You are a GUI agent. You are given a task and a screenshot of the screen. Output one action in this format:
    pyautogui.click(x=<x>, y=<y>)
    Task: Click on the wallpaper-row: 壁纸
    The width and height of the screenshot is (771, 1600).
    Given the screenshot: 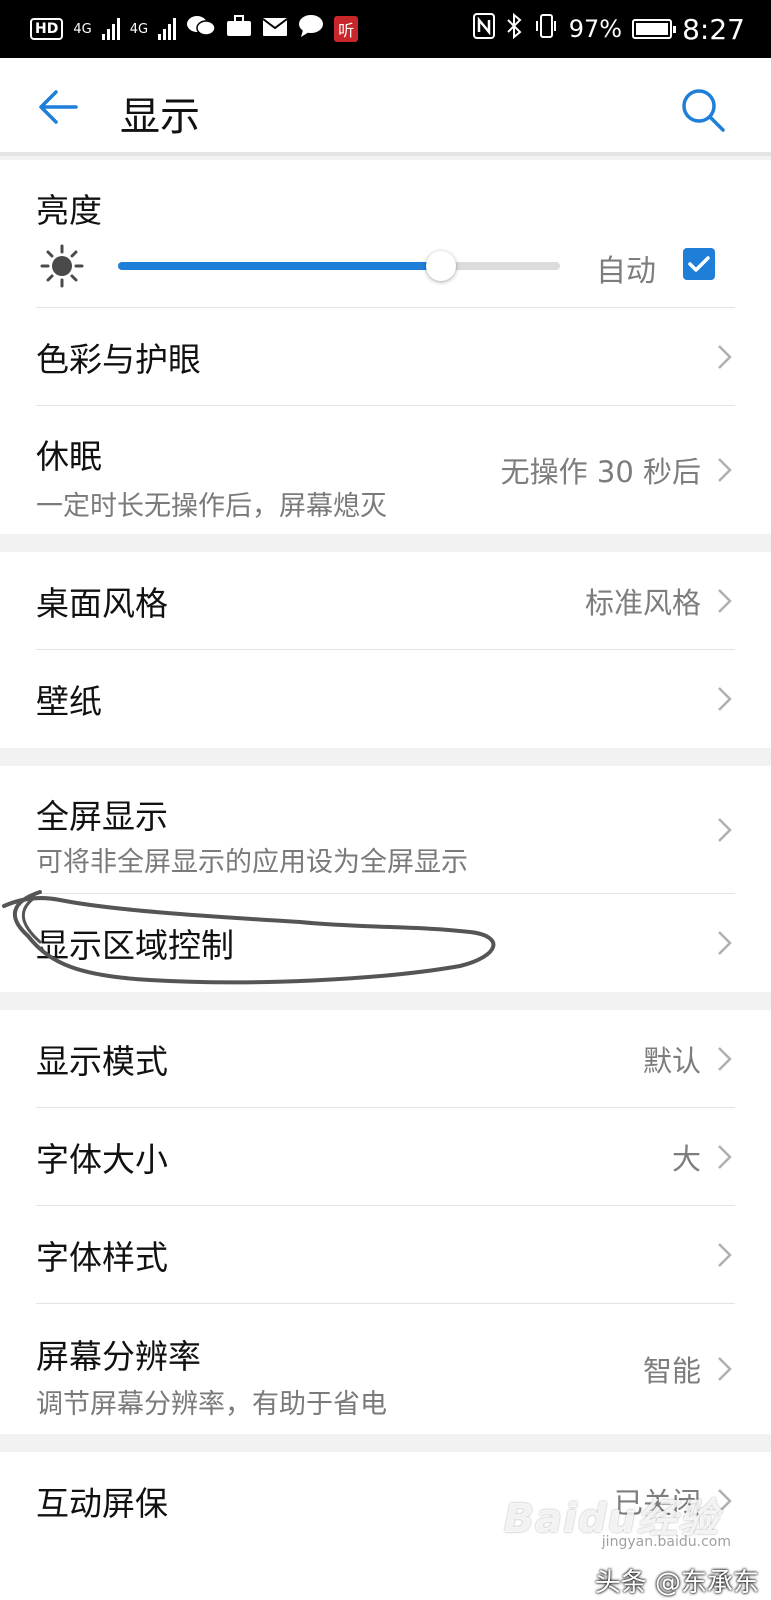 What is the action you would take?
    pyautogui.click(x=385, y=699)
    